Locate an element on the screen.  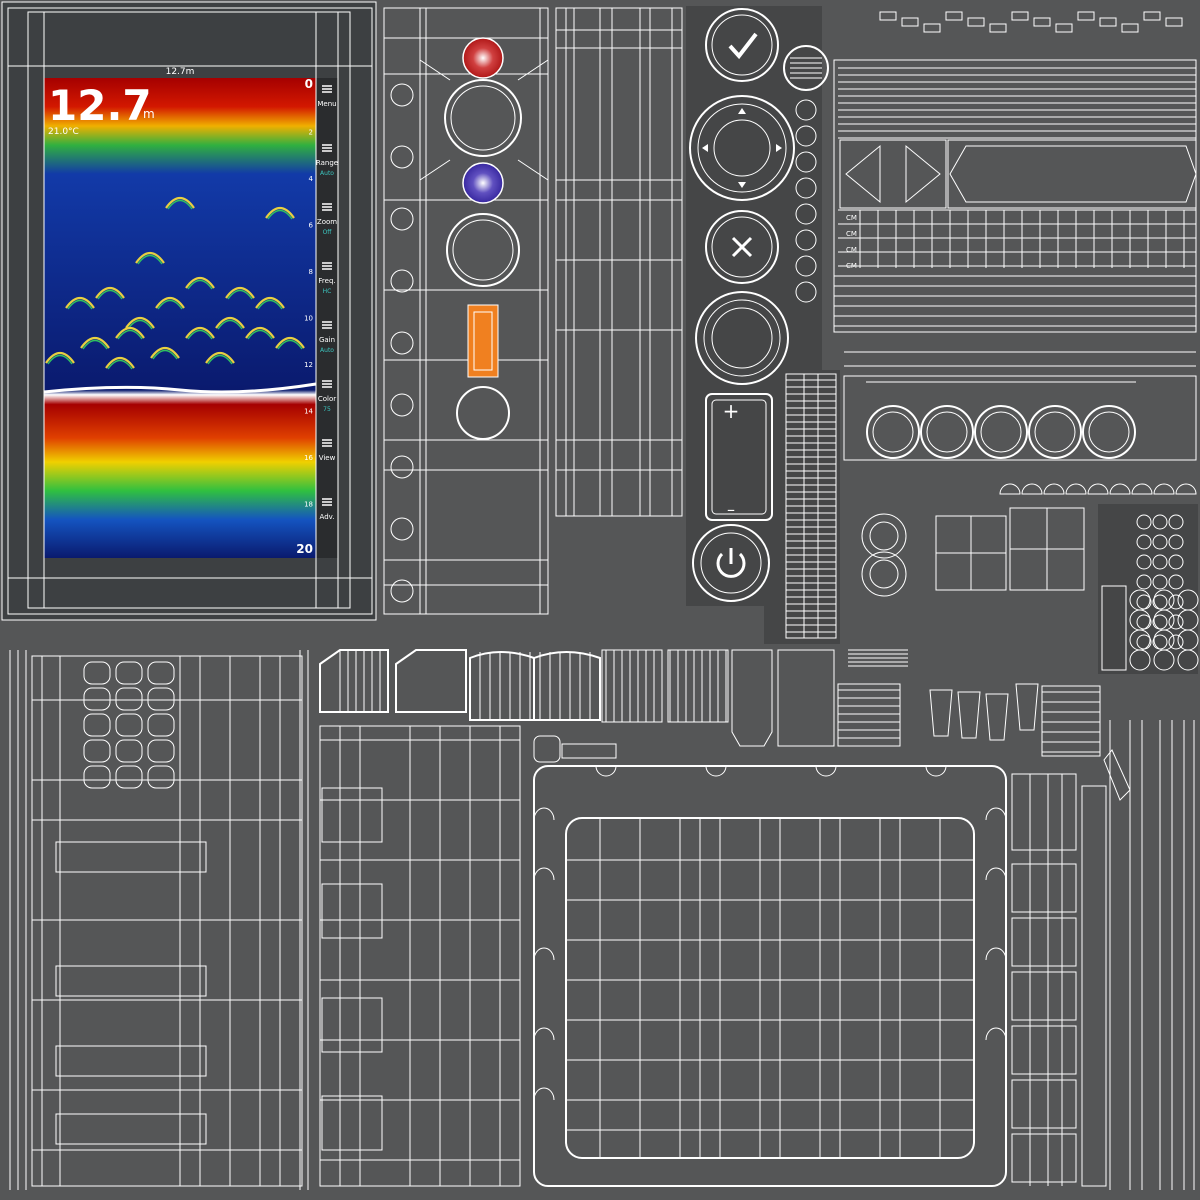
menu-item-value: HC is located at coordinates (327, 291).